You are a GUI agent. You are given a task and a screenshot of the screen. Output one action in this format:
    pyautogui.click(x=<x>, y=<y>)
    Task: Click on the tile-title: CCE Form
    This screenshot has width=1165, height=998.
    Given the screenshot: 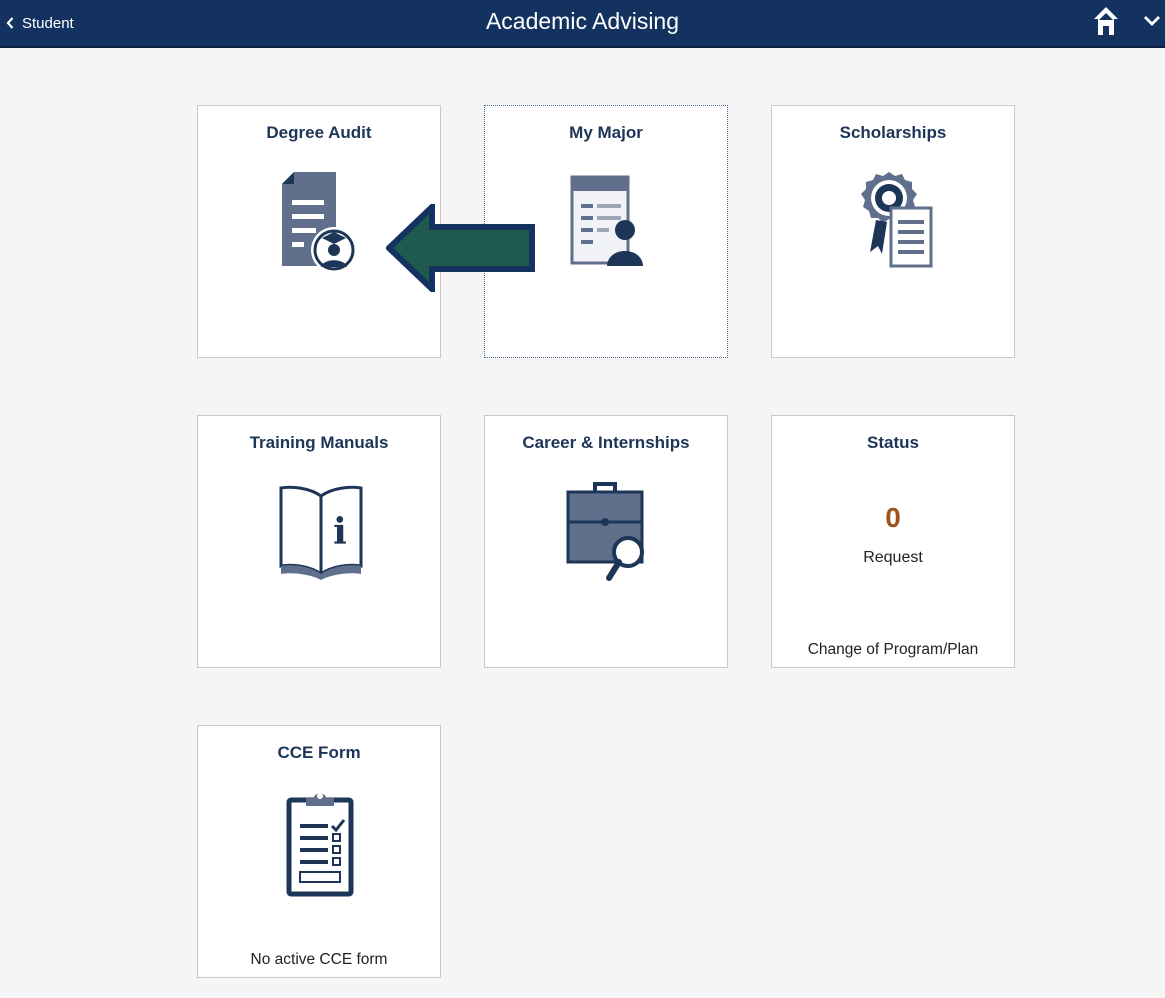 What is the action you would take?
    pyautogui.click(x=319, y=752)
    